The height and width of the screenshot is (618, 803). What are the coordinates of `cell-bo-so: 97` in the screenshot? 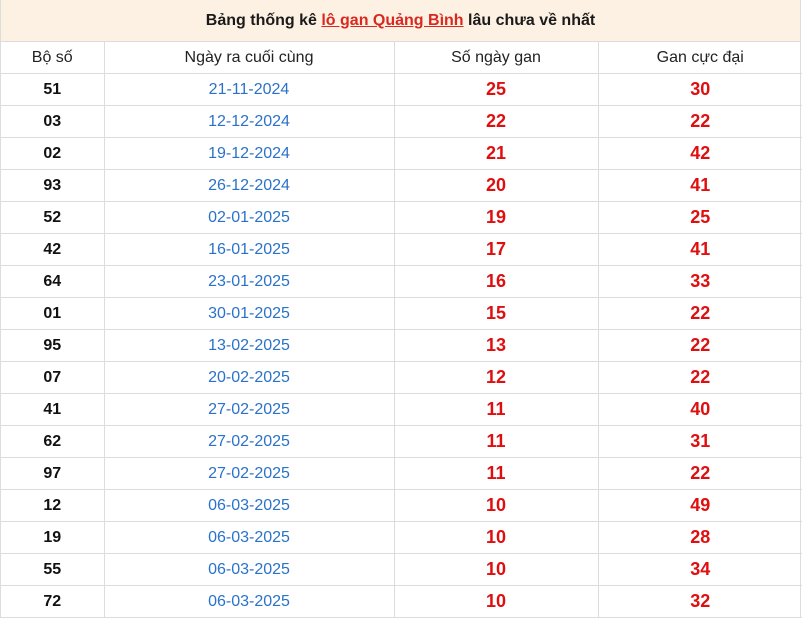 It's located at (53, 473).